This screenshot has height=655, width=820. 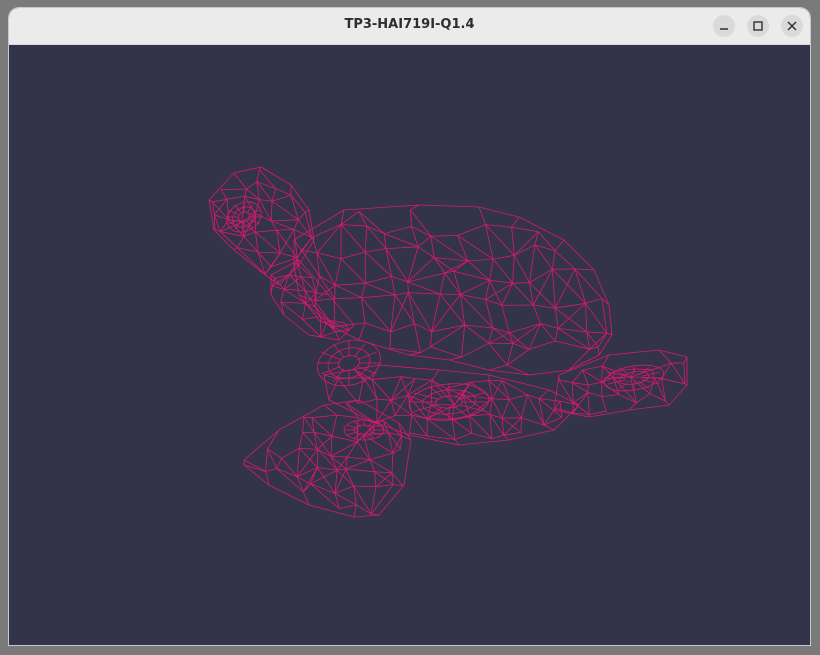 I want to click on title-bar: TP3-HAI719I-Q1.4, so click(x=409, y=26).